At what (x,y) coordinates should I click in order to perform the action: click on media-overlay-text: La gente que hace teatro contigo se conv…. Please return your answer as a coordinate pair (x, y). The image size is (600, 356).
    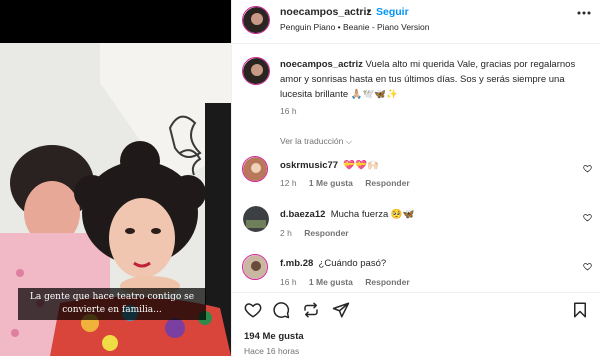
    Looking at the image, I should click on (112, 304).